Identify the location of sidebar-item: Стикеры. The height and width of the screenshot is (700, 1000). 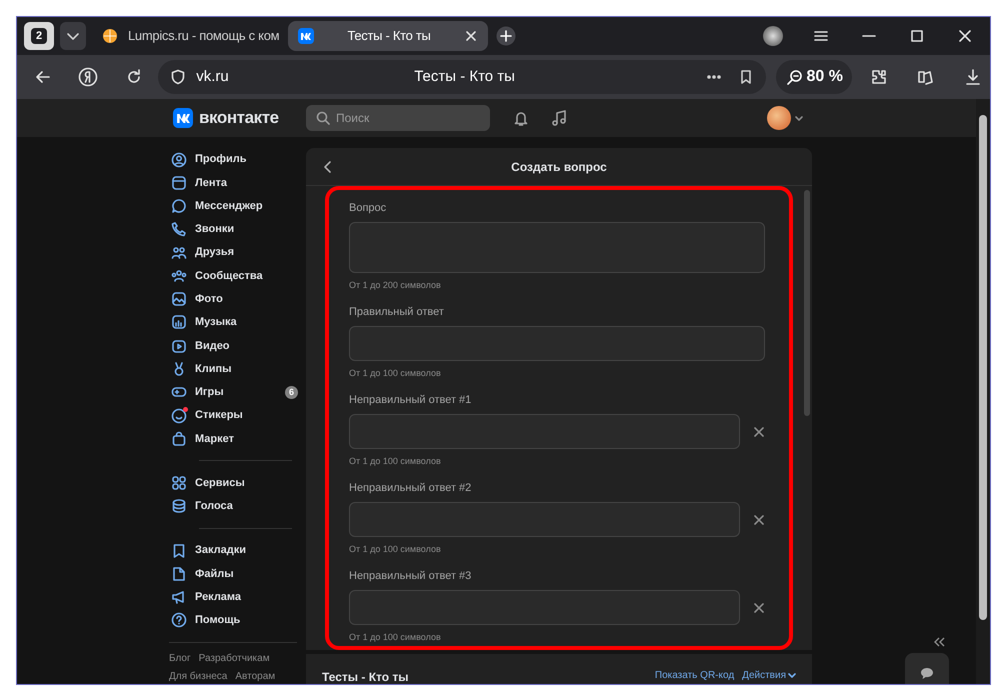
(235, 416).